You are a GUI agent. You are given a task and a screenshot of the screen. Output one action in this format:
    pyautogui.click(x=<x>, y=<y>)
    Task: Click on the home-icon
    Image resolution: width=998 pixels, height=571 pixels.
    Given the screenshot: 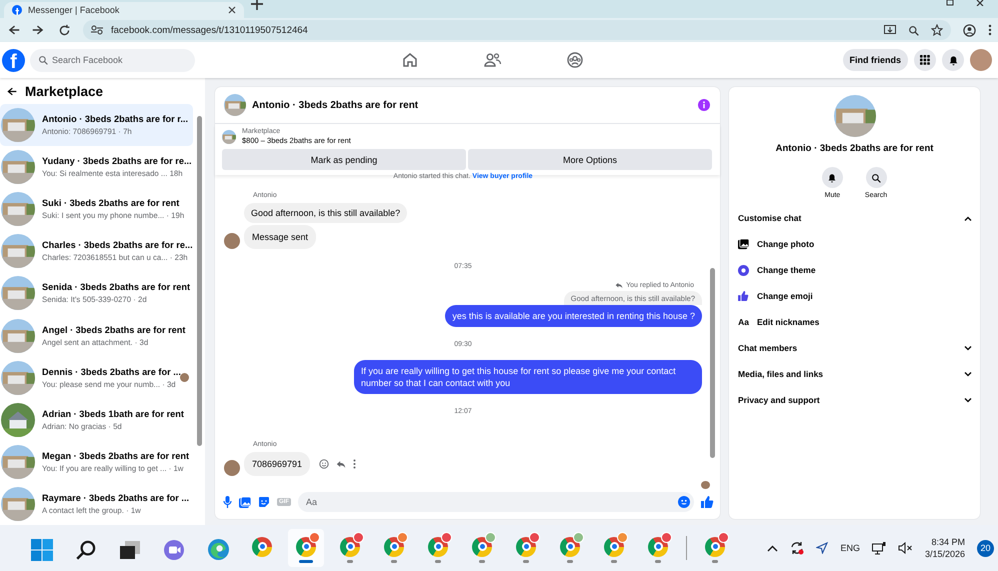 What is the action you would take?
    pyautogui.click(x=410, y=60)
    